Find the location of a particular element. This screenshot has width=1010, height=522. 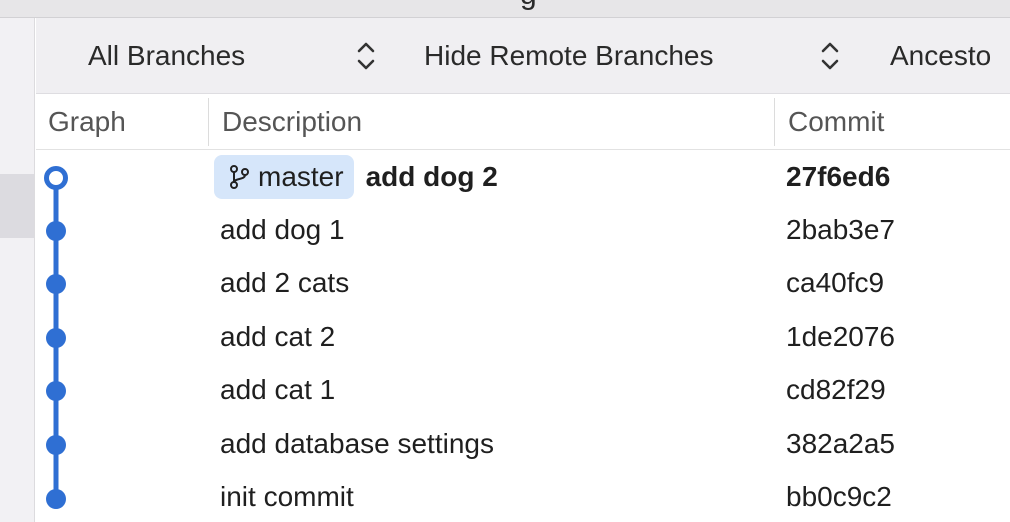

commit-hash: ca40fc9 is located at coordinates (835, 282).